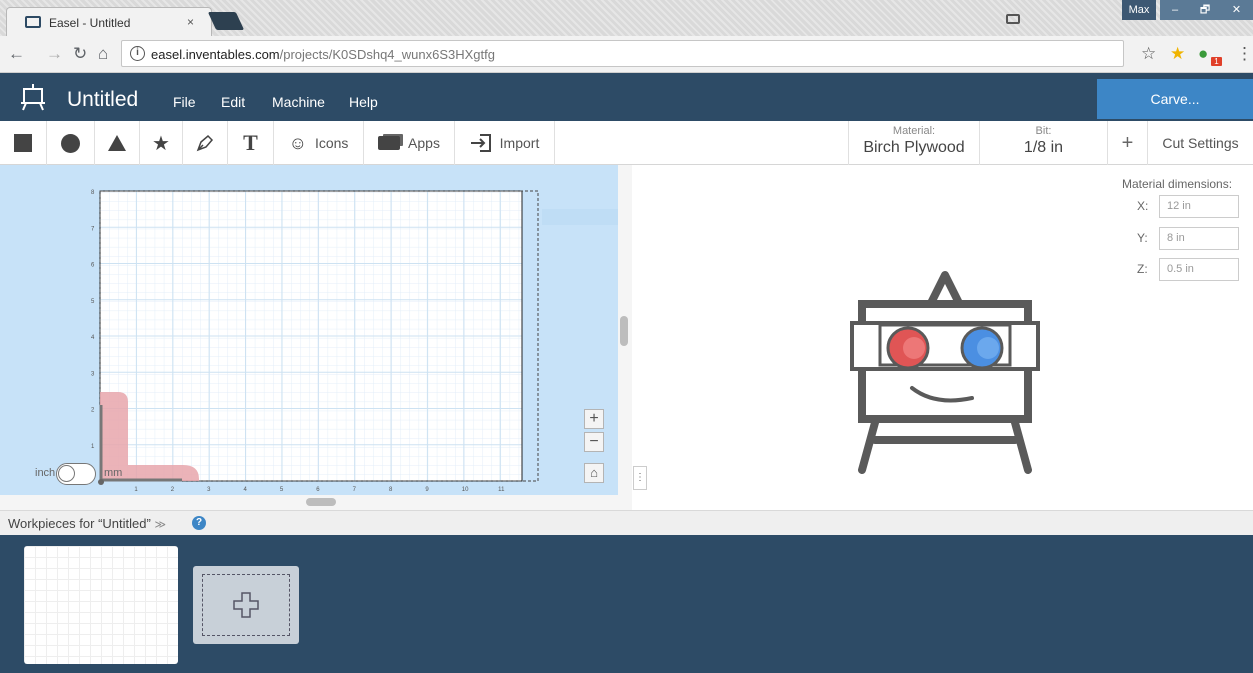  I want to click on dimension-x-label: X:, so click(1143, 206).